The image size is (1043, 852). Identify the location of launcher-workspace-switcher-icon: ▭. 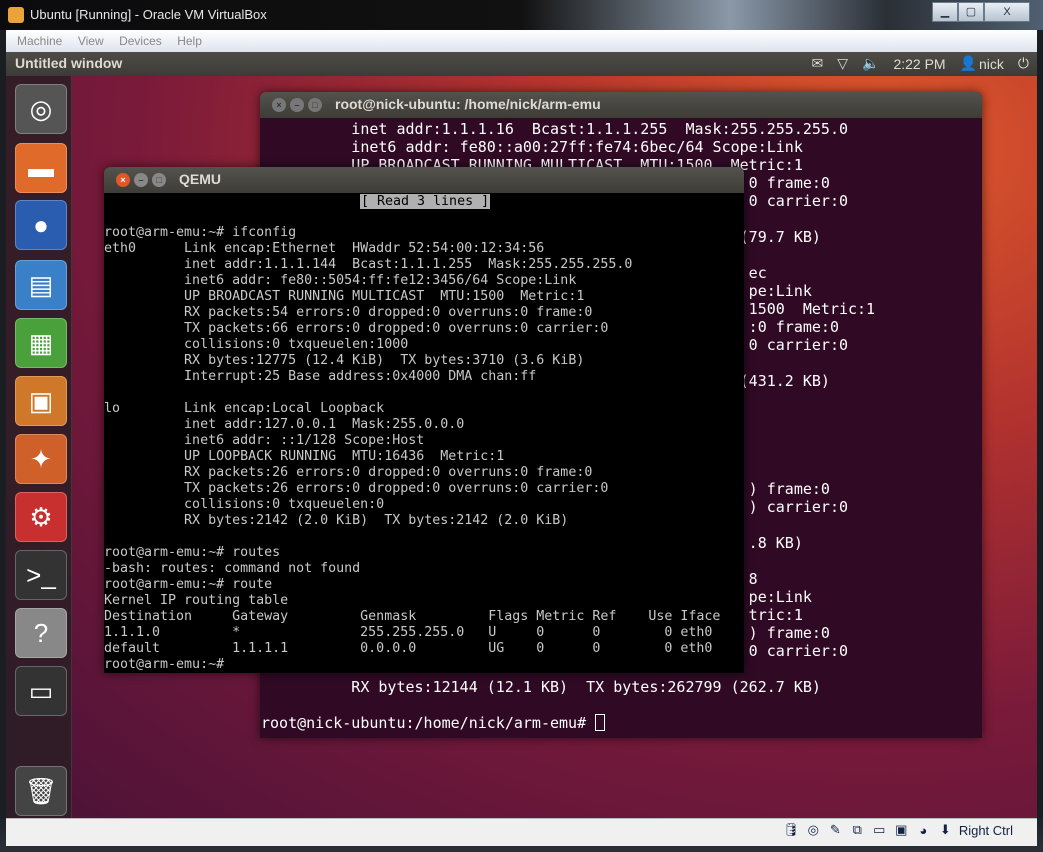
(41, 691).